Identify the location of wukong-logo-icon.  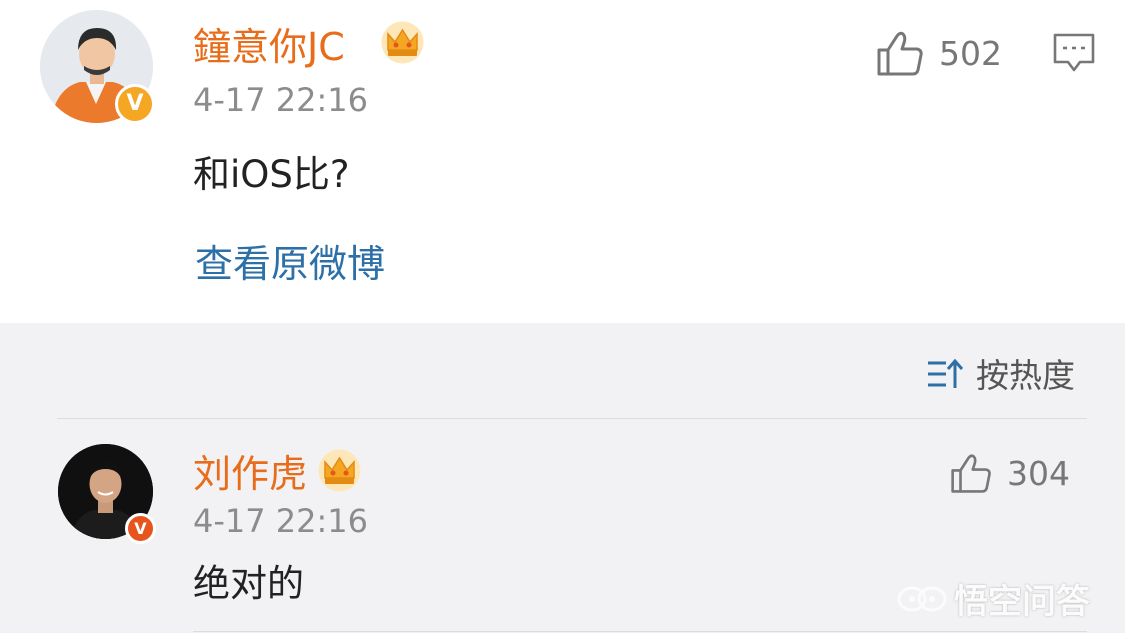
(922, 598).